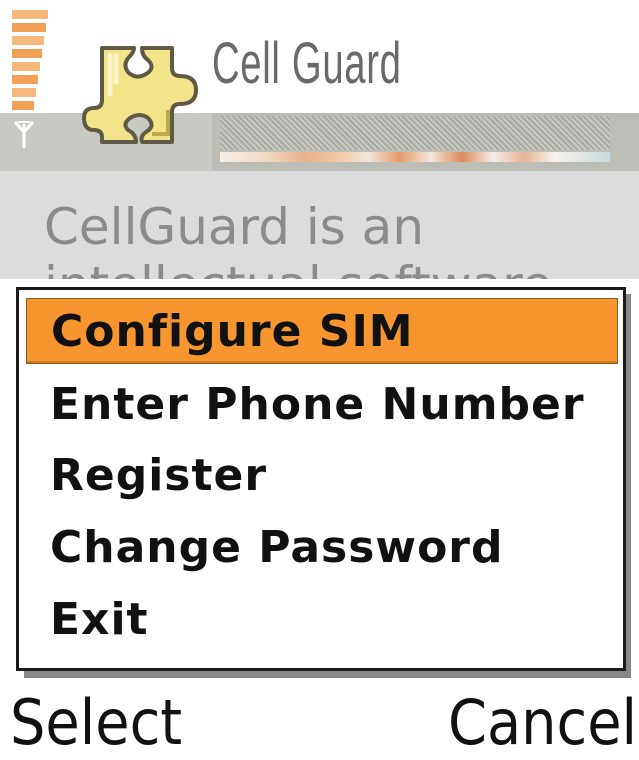 Image resolution: width=639 pixels, height=760 pixels. I want to click on description-line-2: intellectual software, so click(341, 267).